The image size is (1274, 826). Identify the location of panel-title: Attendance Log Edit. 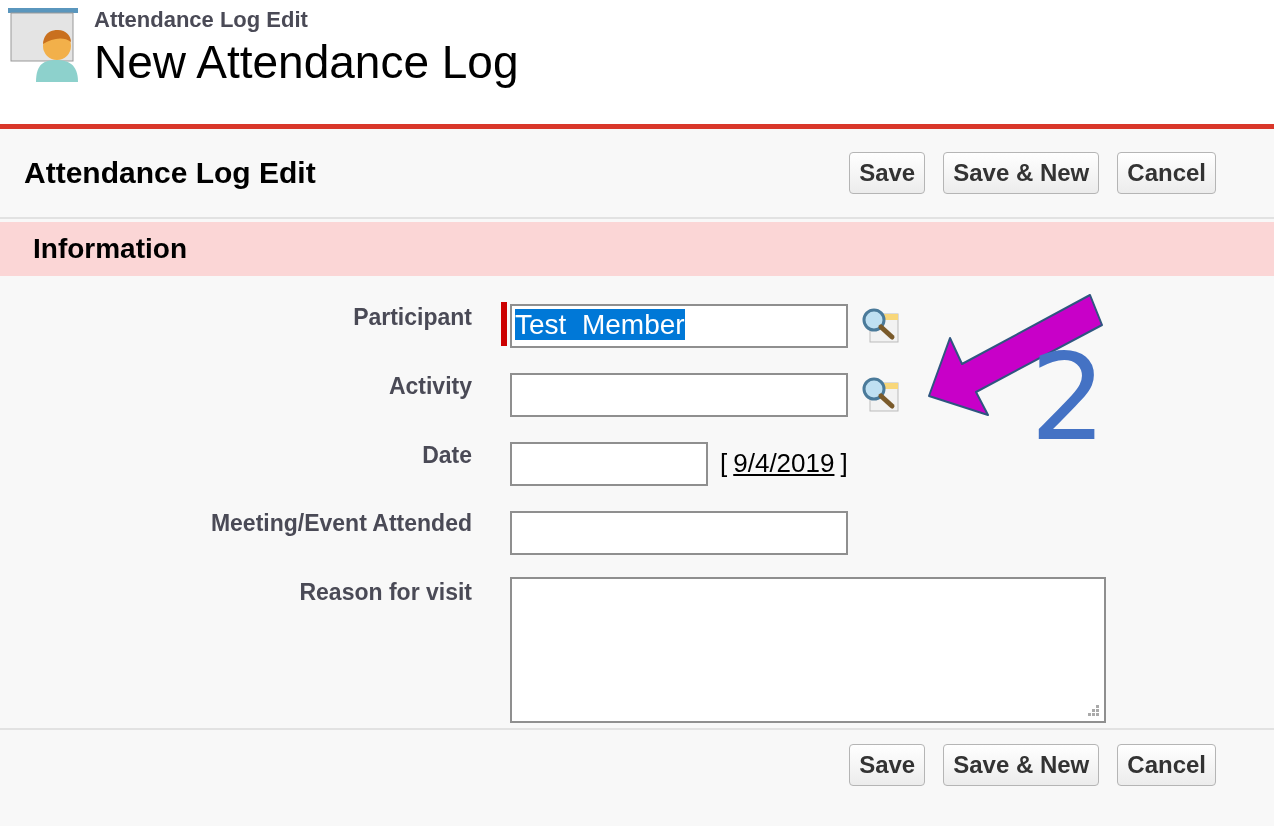
(170, 173).